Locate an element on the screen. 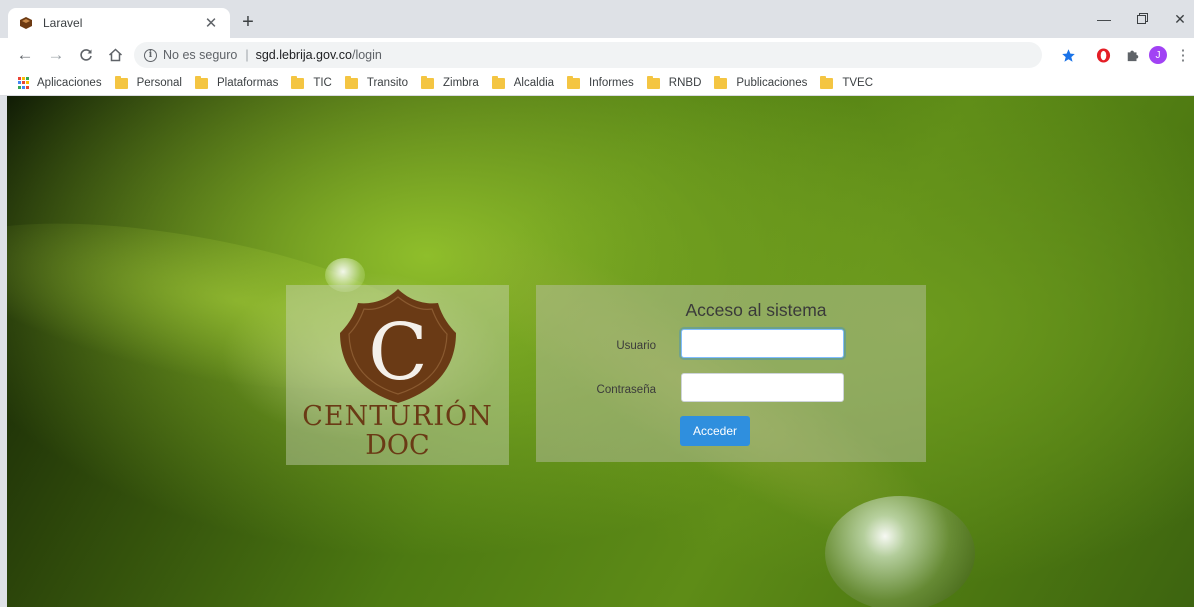 This screenshot has height=607, width=1194. profile-initial: J is located at coordinates (1158, 55).